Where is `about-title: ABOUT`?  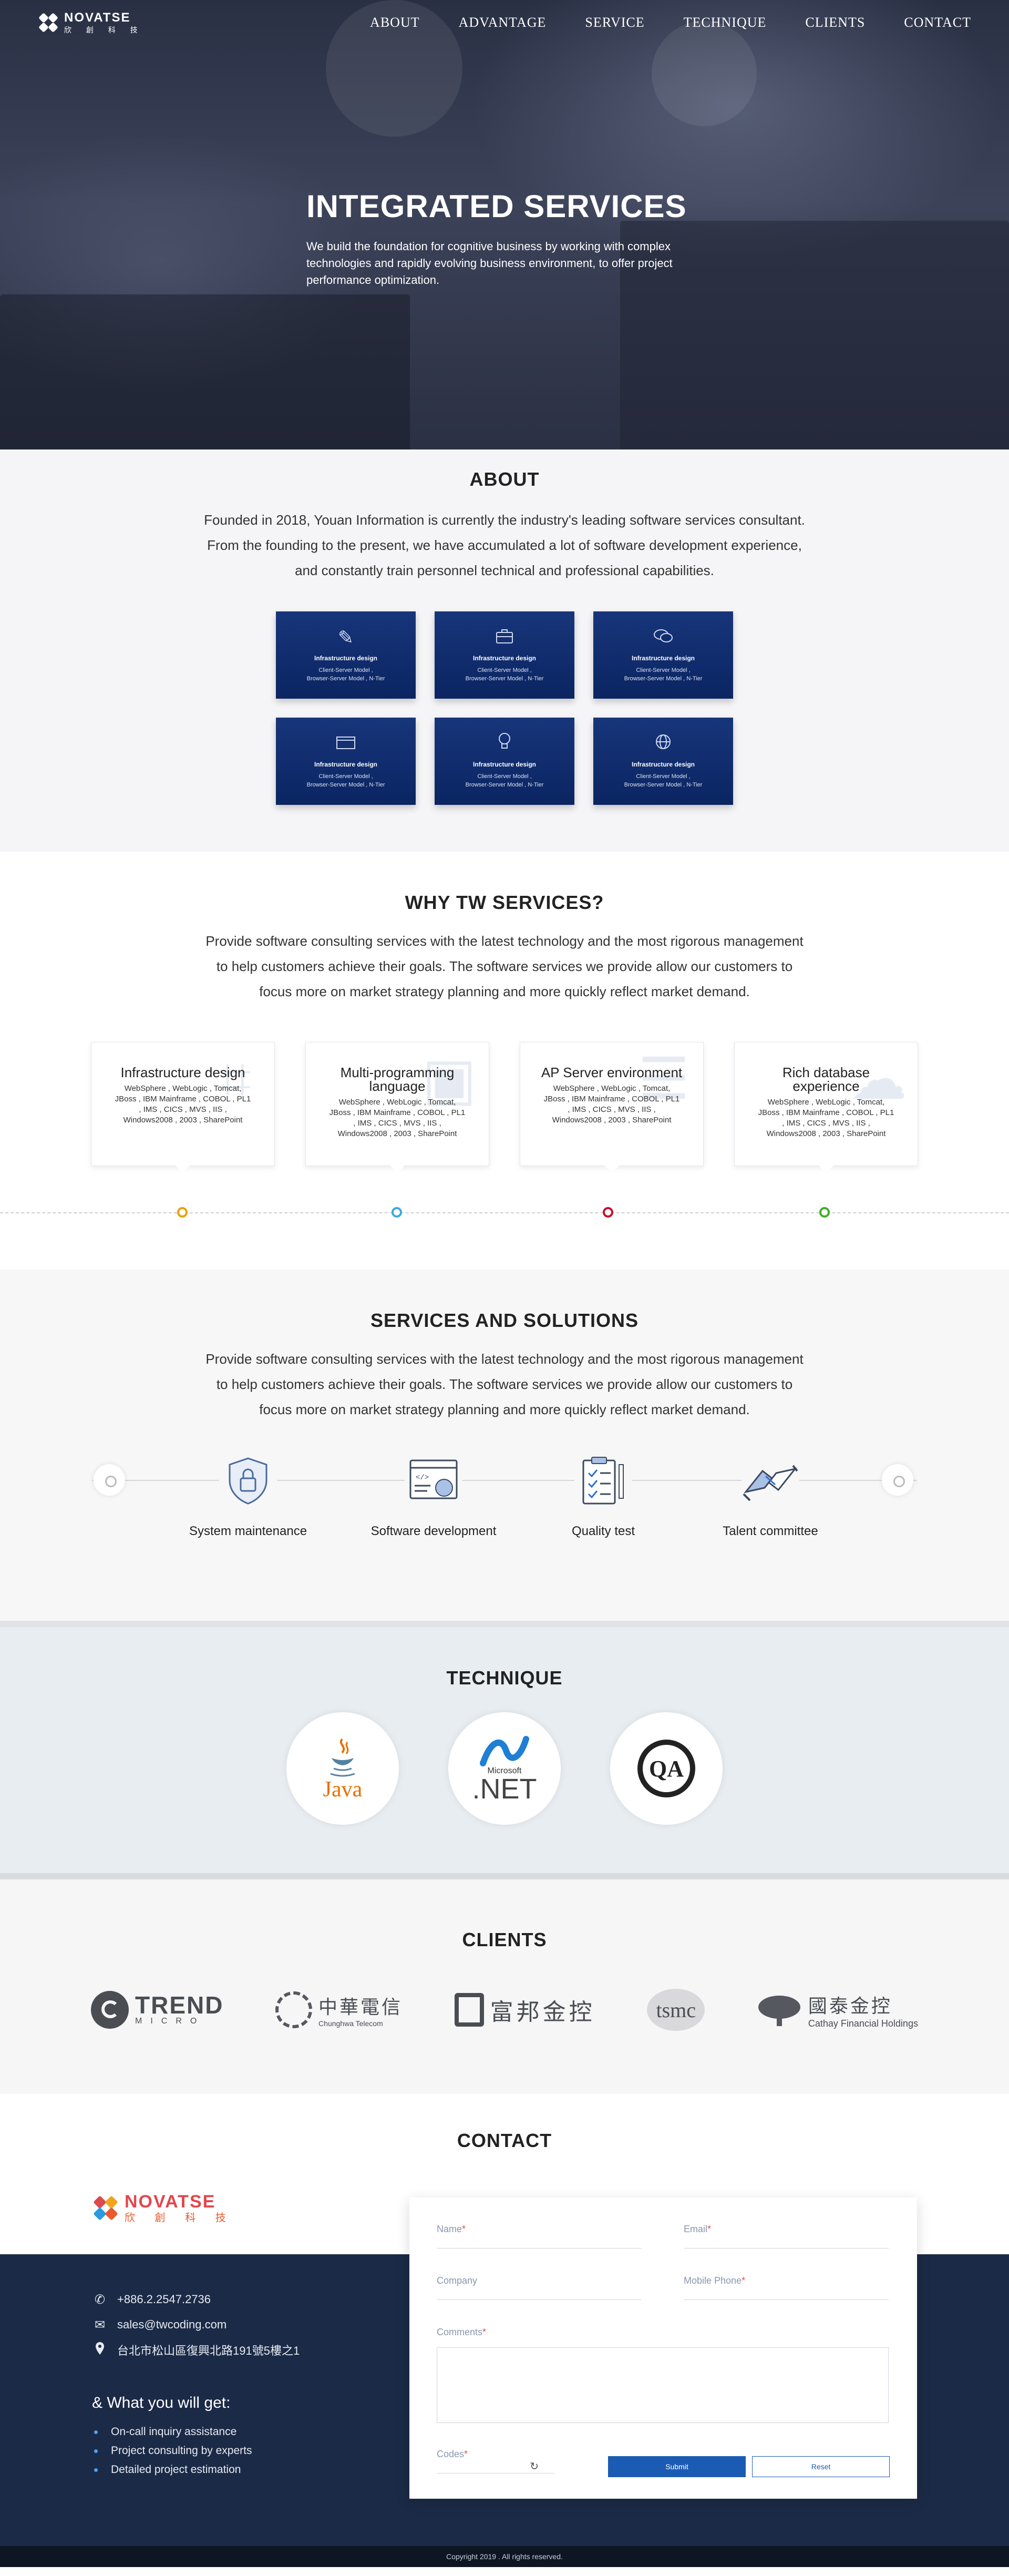
about-title: ABOUT is located at coordinates (504, 479).